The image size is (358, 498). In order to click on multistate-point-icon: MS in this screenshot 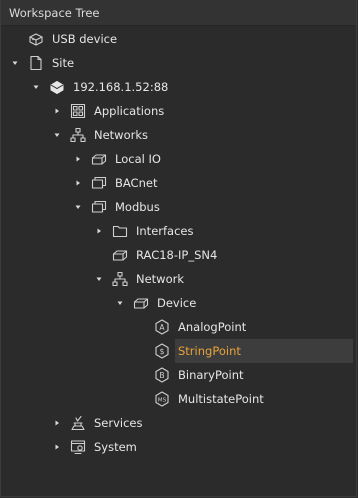, I will do `click(162, 399)`.